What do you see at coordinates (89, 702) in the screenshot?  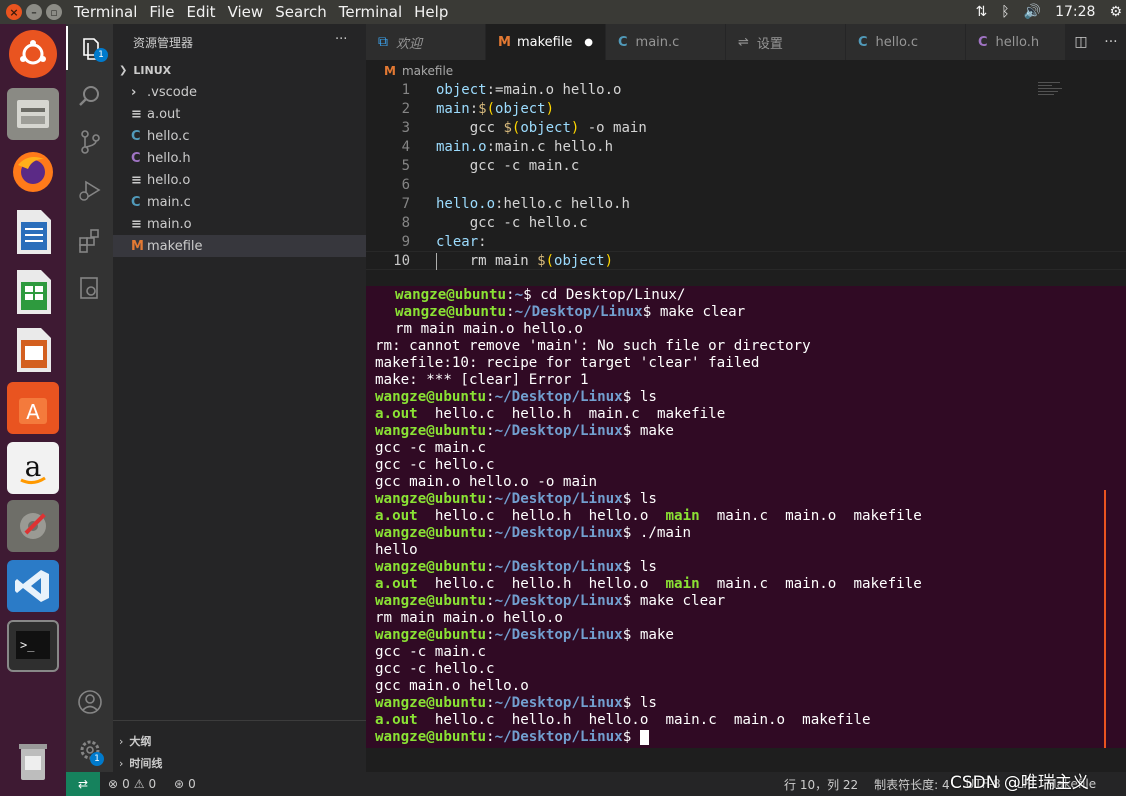 I see `account-icon` at bounding box center [89, 702].